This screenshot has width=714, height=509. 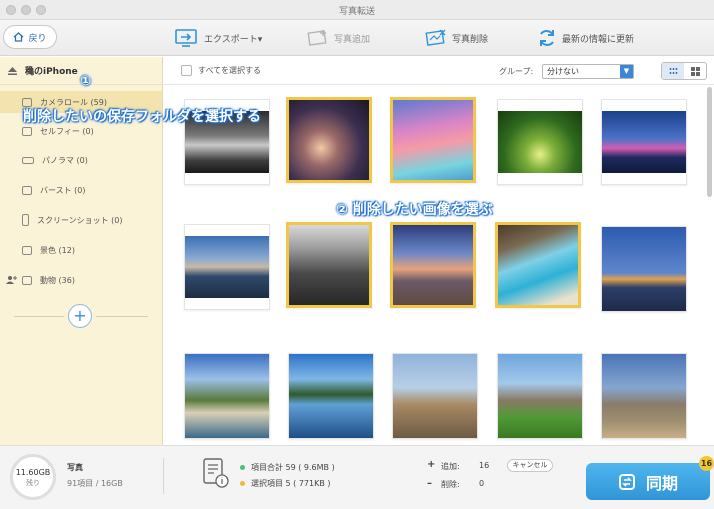 I want to click on annotation-step1-number: ①, so click(x=86, y=81).